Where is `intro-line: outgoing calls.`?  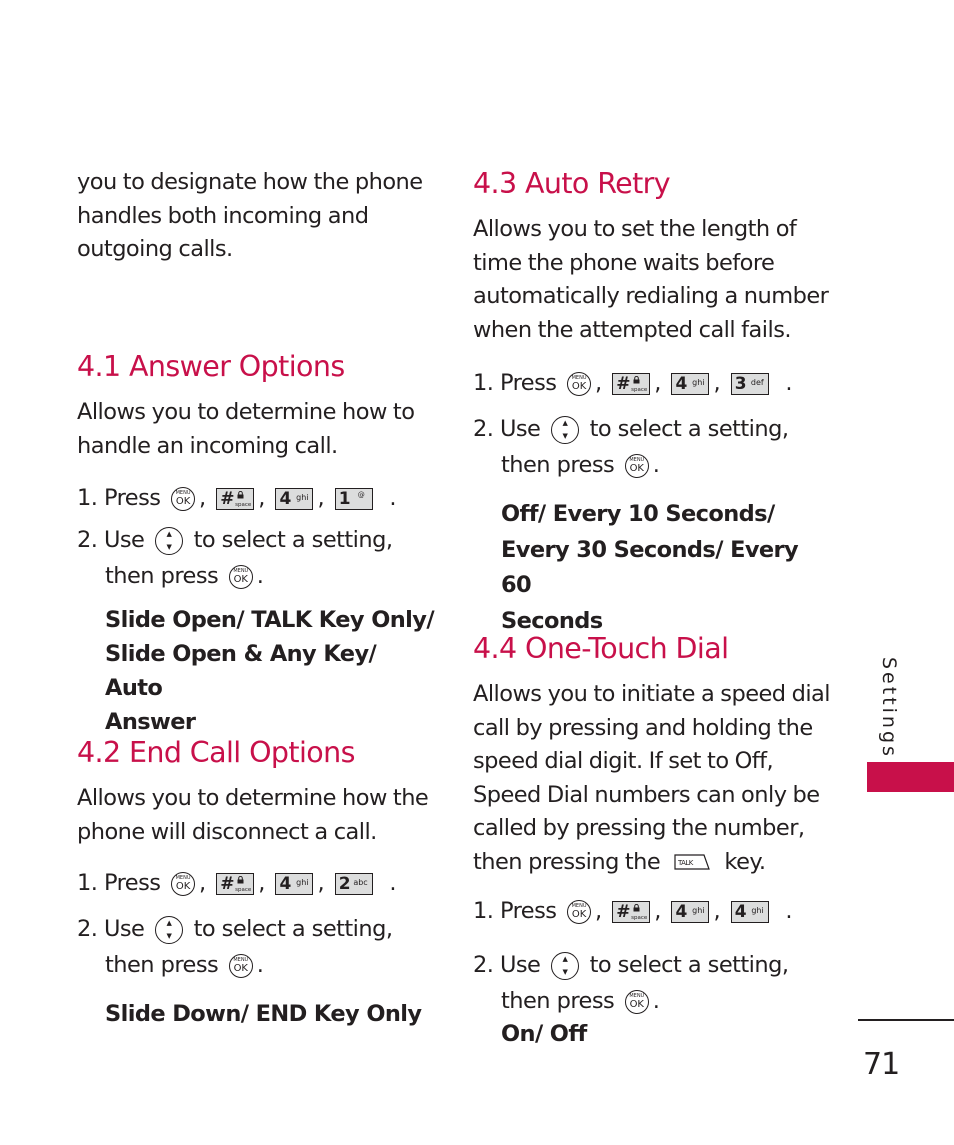 intro-line: outgoing calls. is located at coordinates (155, 249).